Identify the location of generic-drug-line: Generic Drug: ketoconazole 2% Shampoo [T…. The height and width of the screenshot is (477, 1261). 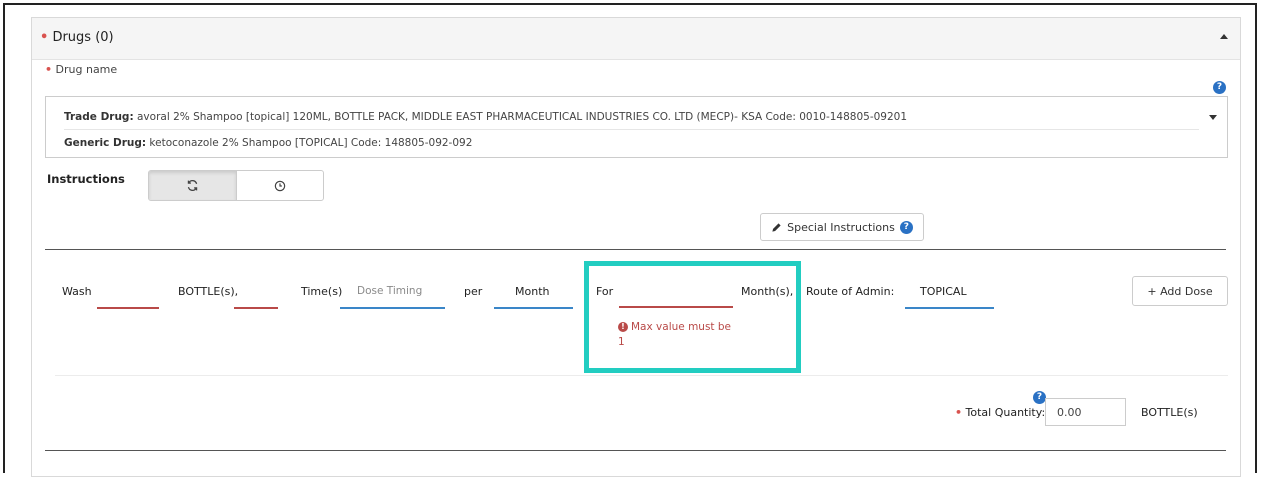
(268, 143).